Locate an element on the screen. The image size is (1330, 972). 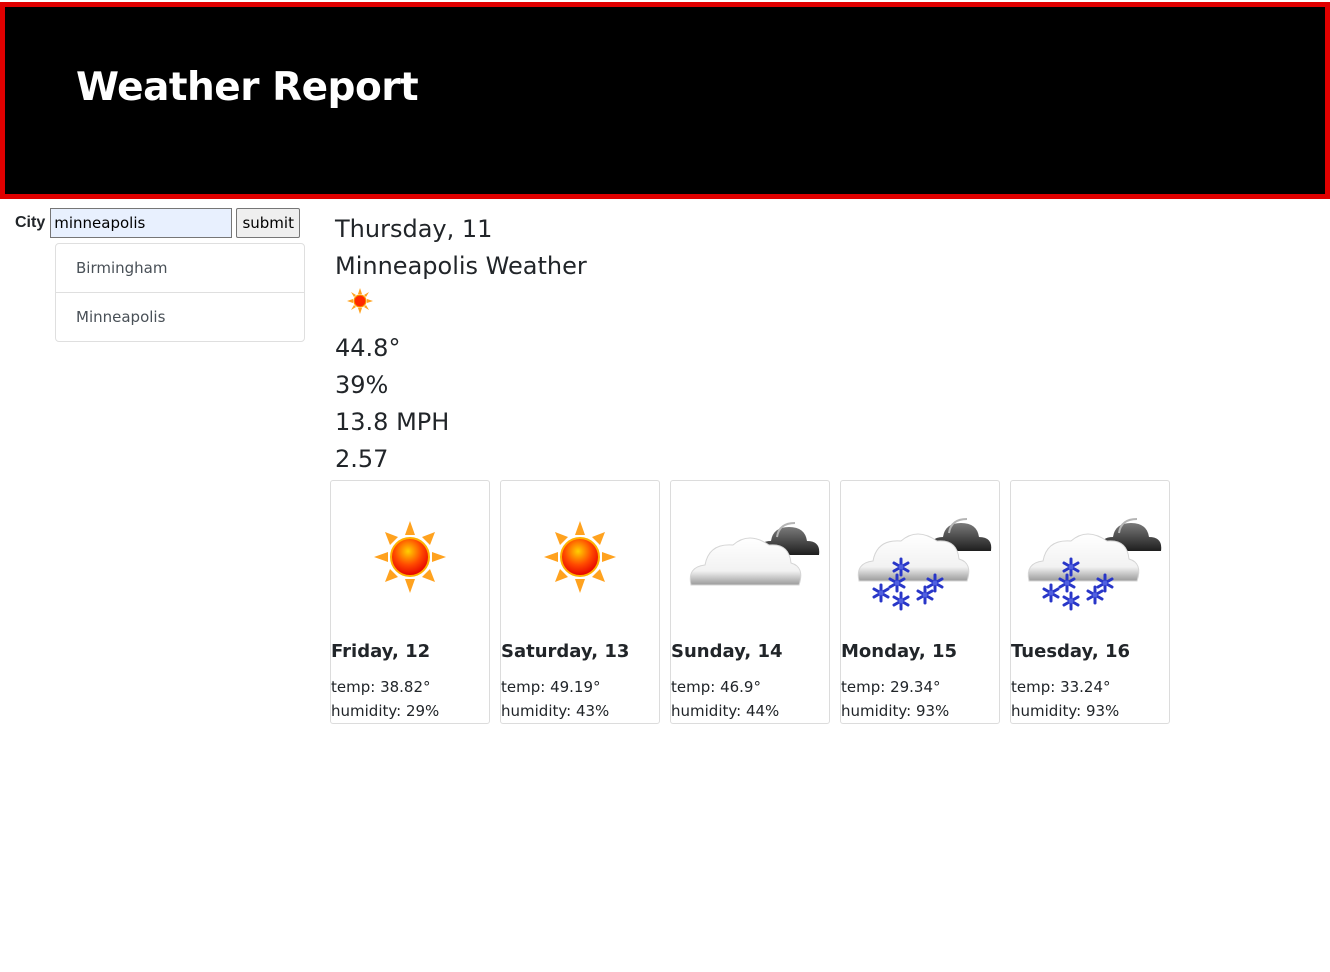
history-item-birmingham: Birmingham is located at coordinates (180, 268).